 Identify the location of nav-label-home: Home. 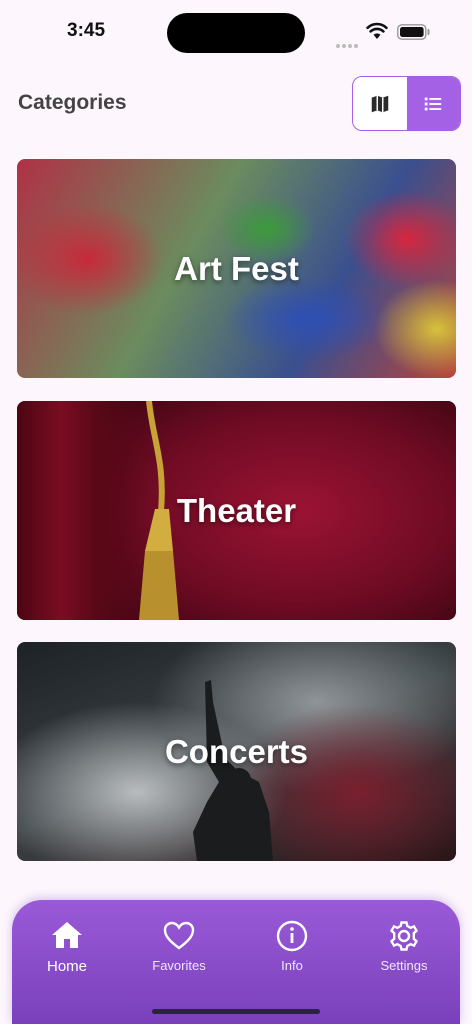
(66, 966).